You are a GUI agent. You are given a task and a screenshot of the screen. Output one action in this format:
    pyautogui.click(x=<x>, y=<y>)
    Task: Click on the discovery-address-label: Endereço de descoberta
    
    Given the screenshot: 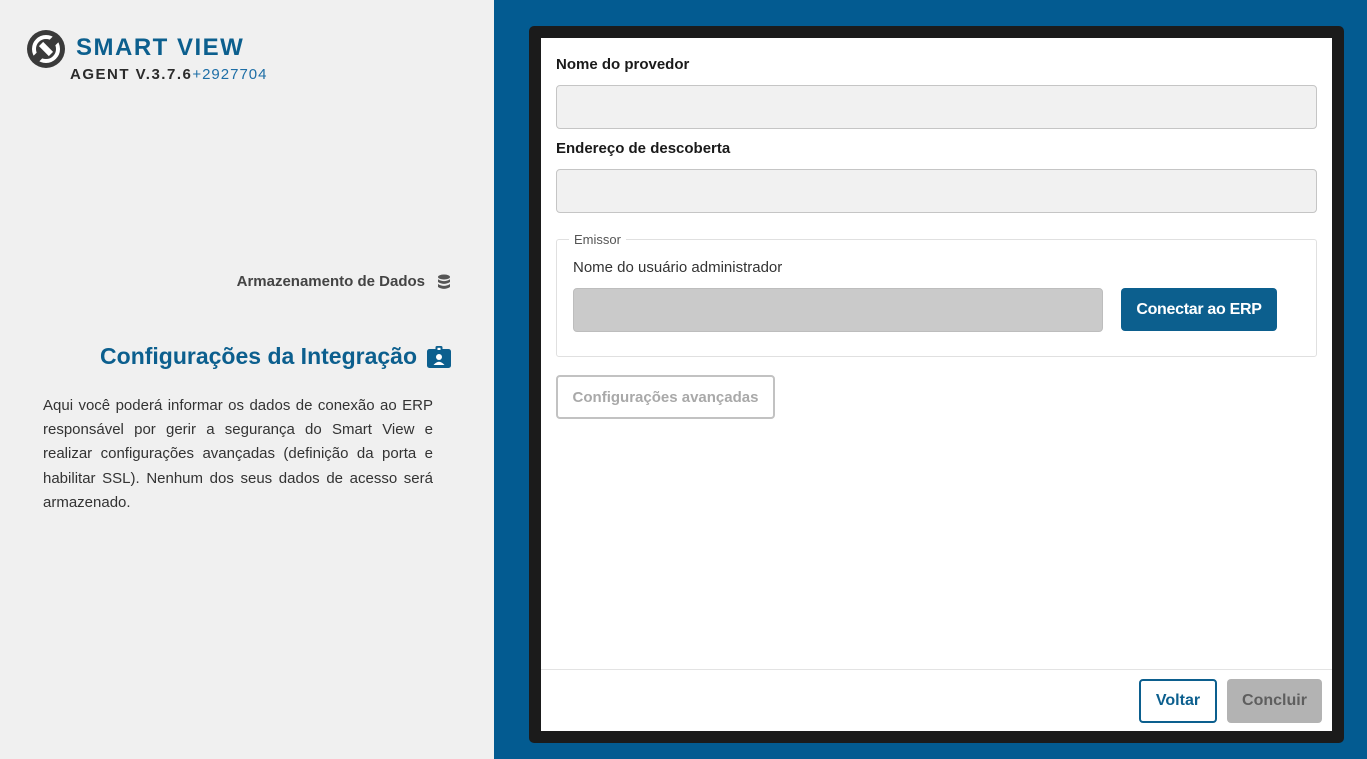 What is the action you would take?
    pyautogui.click(x=643, y=148)
    